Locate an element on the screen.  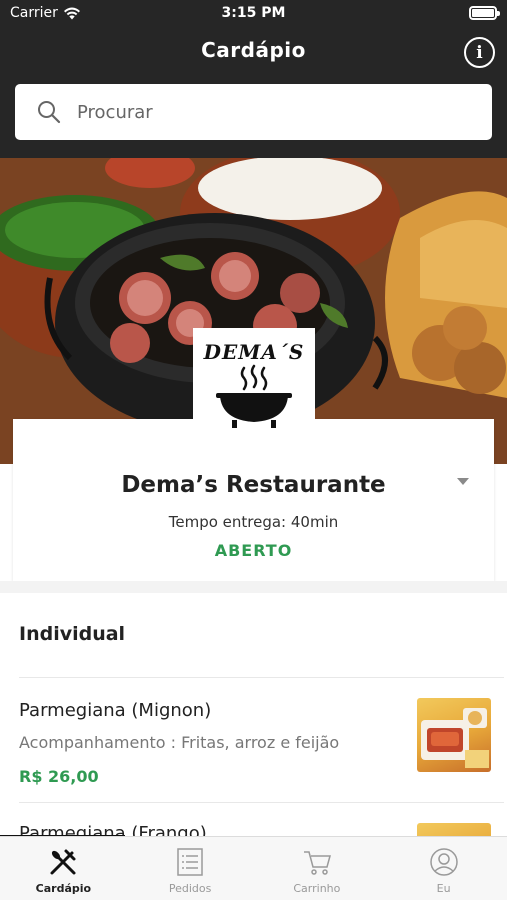
search-input is located at coordinates (267, 112).